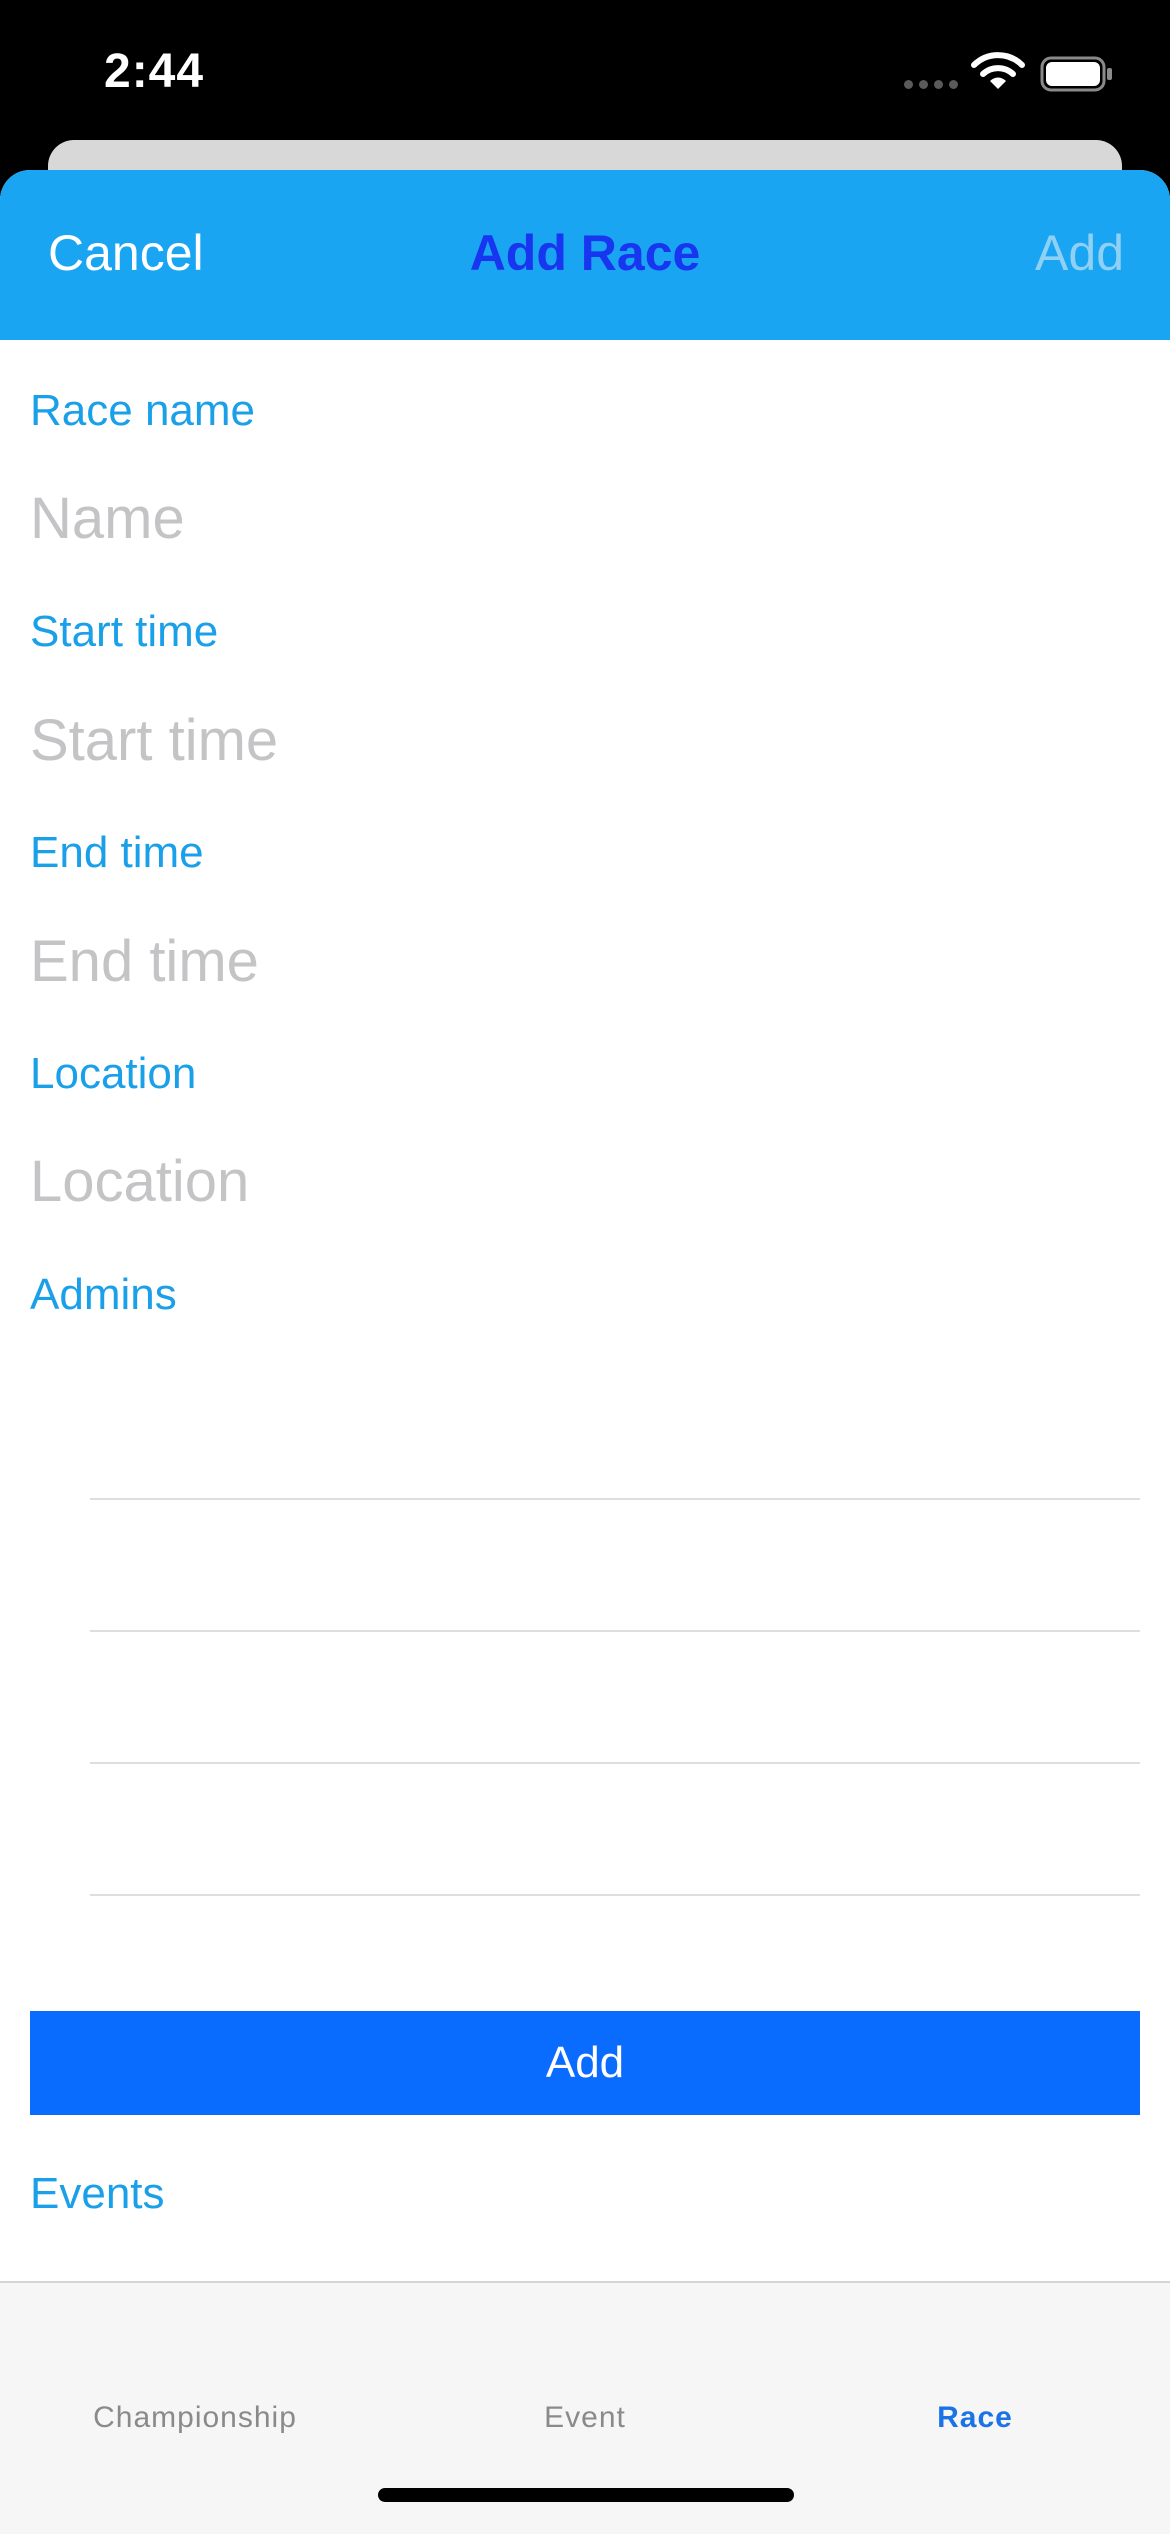 The image size is (1170, 2534). I want to click on add-race-button: Add, so click(1079, 253).